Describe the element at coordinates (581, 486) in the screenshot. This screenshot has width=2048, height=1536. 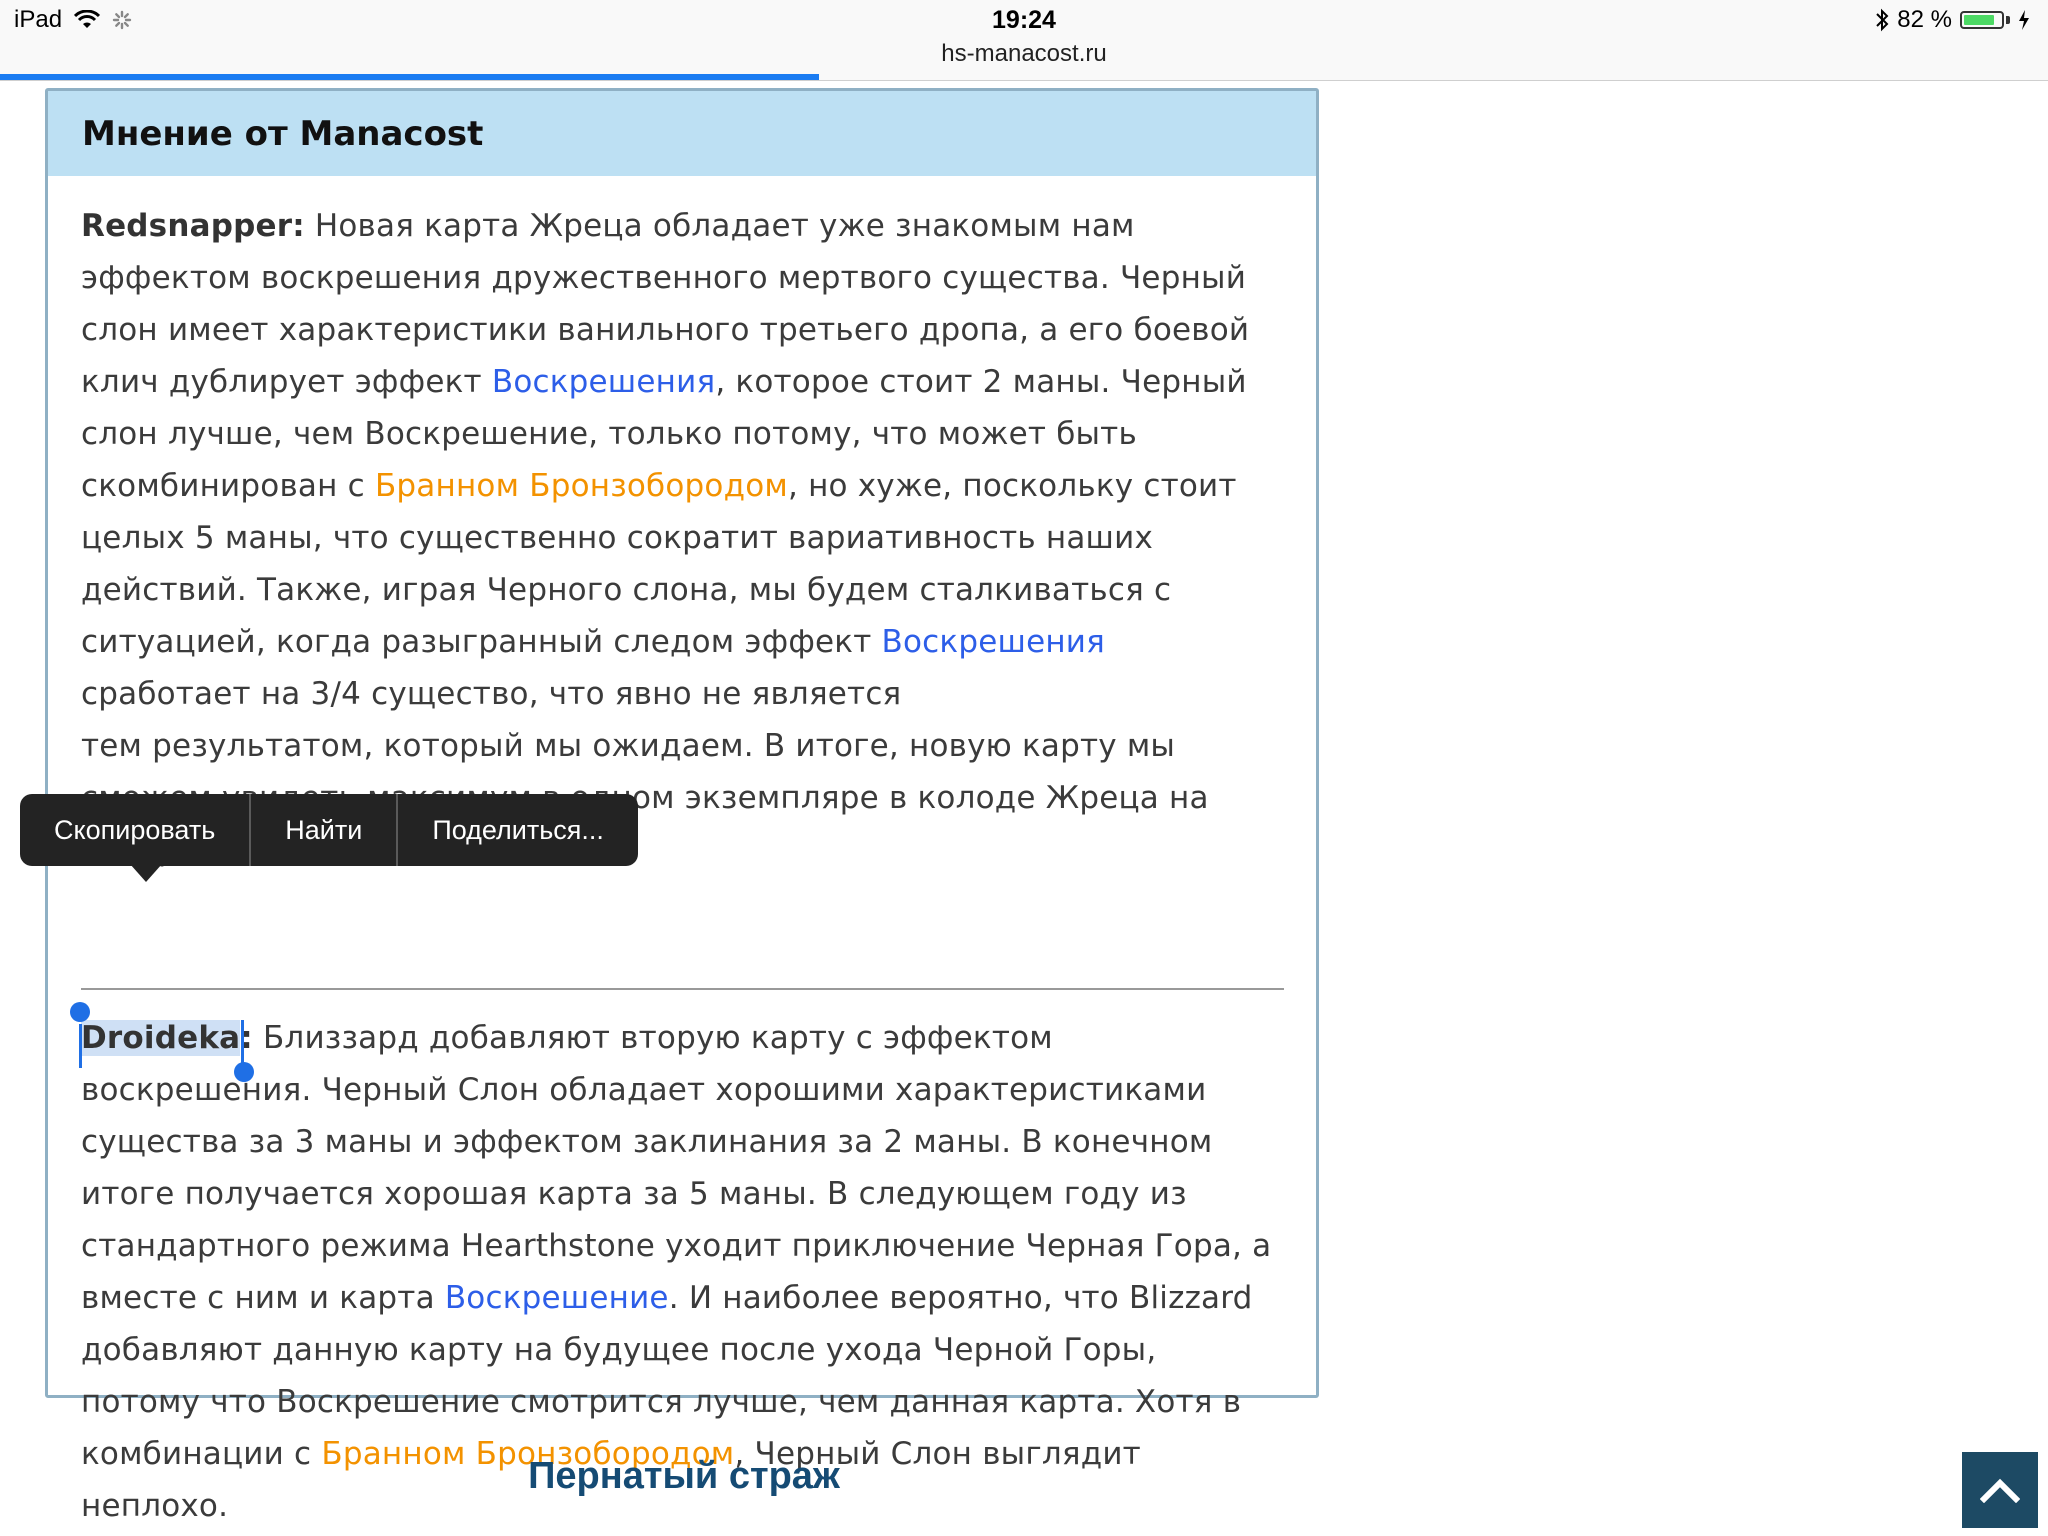
I see `link-brann-bronzebeard: Бранном Бронзобородом` at that location.